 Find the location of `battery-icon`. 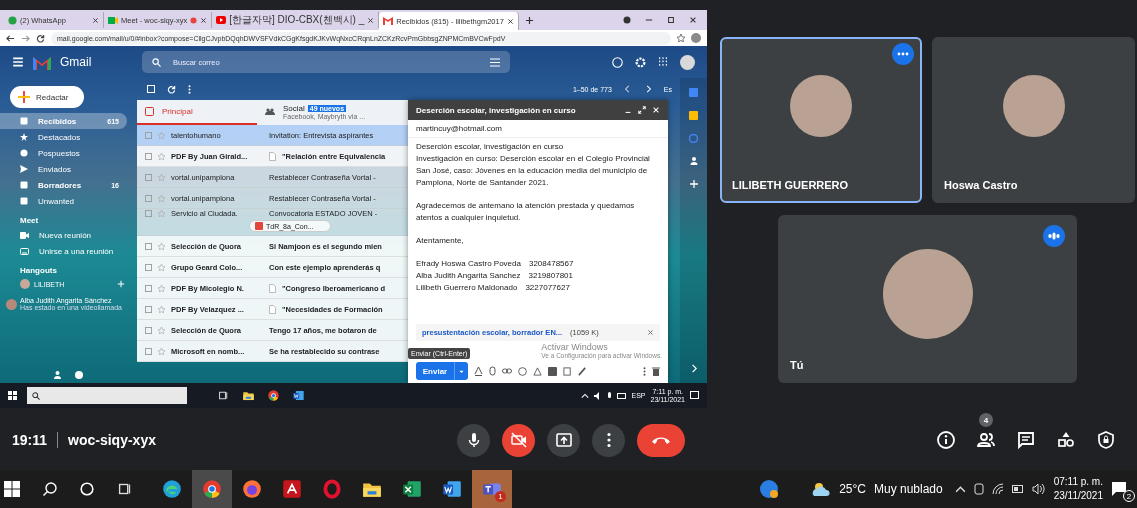

battery-icon is located at coordinates (1017, 489).